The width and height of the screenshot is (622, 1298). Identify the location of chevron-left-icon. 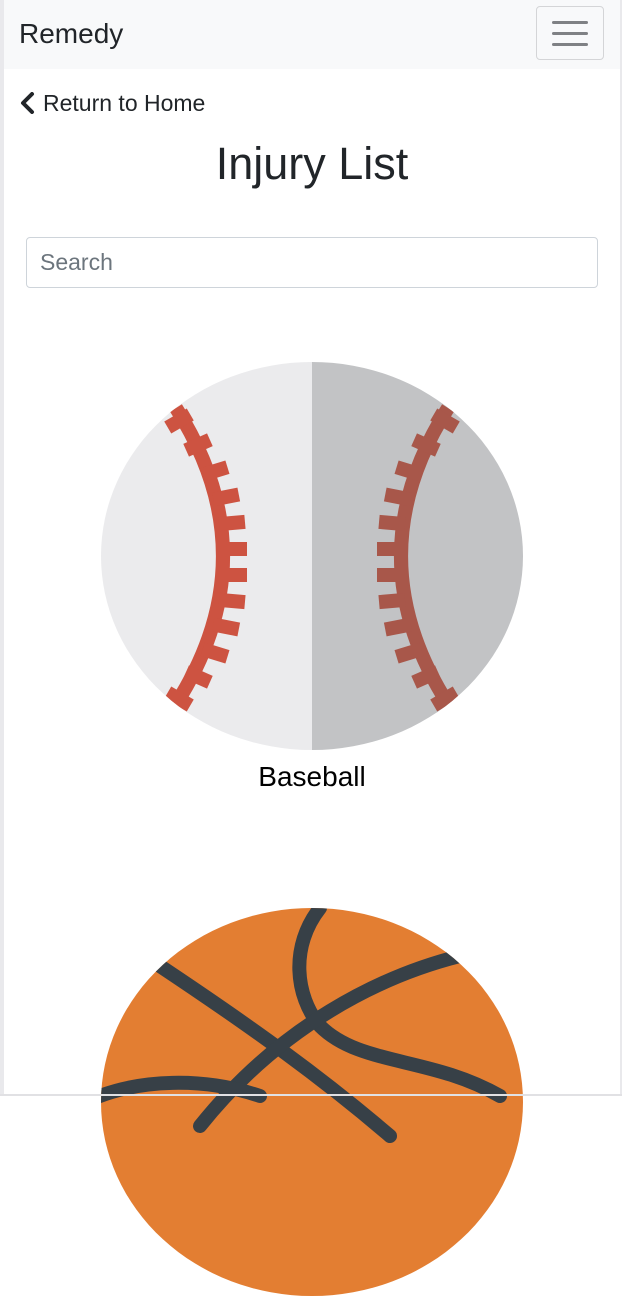
(27, 103).